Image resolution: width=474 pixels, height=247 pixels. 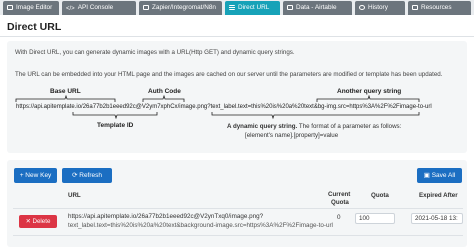 I want to click on diagram-braces, so click(x=217, y=107).